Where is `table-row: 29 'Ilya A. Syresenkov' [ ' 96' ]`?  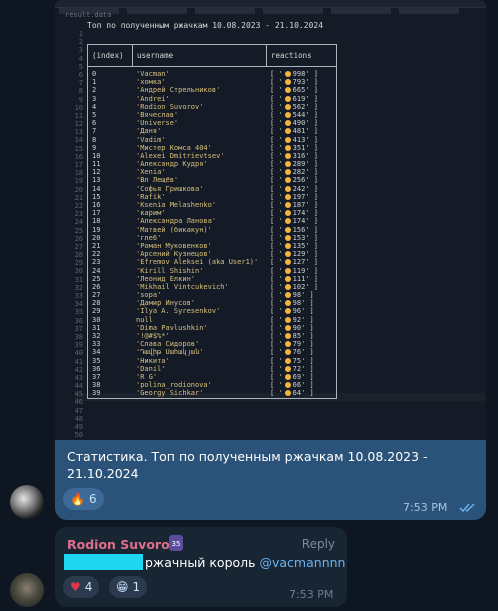 table-row: 29 'Ilya A. Syresenkov' [ ' 96' ] is located at coordinates (212, 311).